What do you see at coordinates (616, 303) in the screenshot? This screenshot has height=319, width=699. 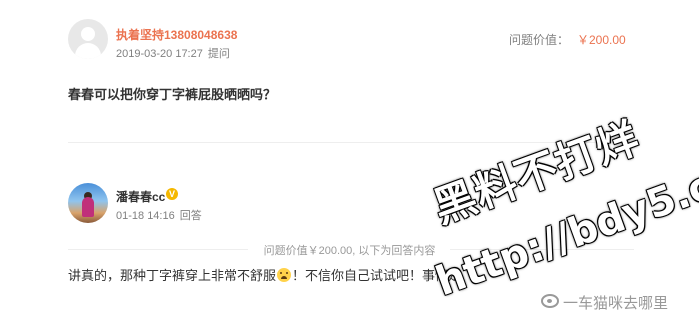 I see `watermark-source: 一车猫咪去哪里` at bounding box center [616, 303].